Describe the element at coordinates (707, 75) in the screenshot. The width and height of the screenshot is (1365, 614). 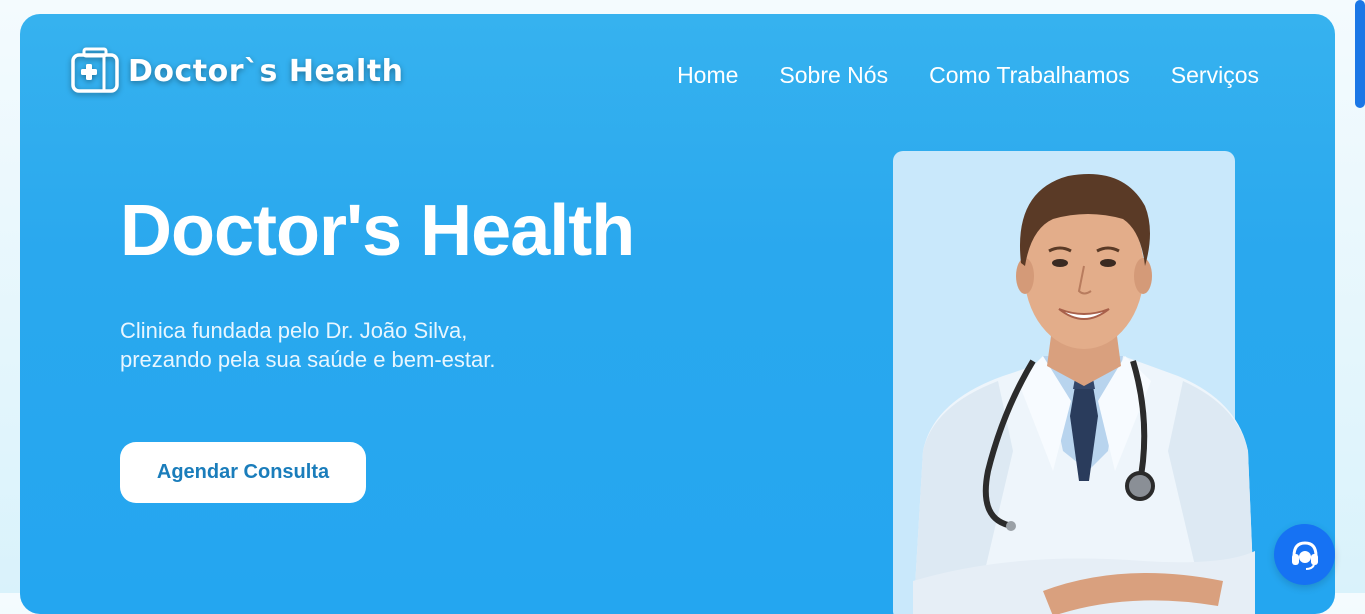
I see `nav-item-home: Home` at that location.